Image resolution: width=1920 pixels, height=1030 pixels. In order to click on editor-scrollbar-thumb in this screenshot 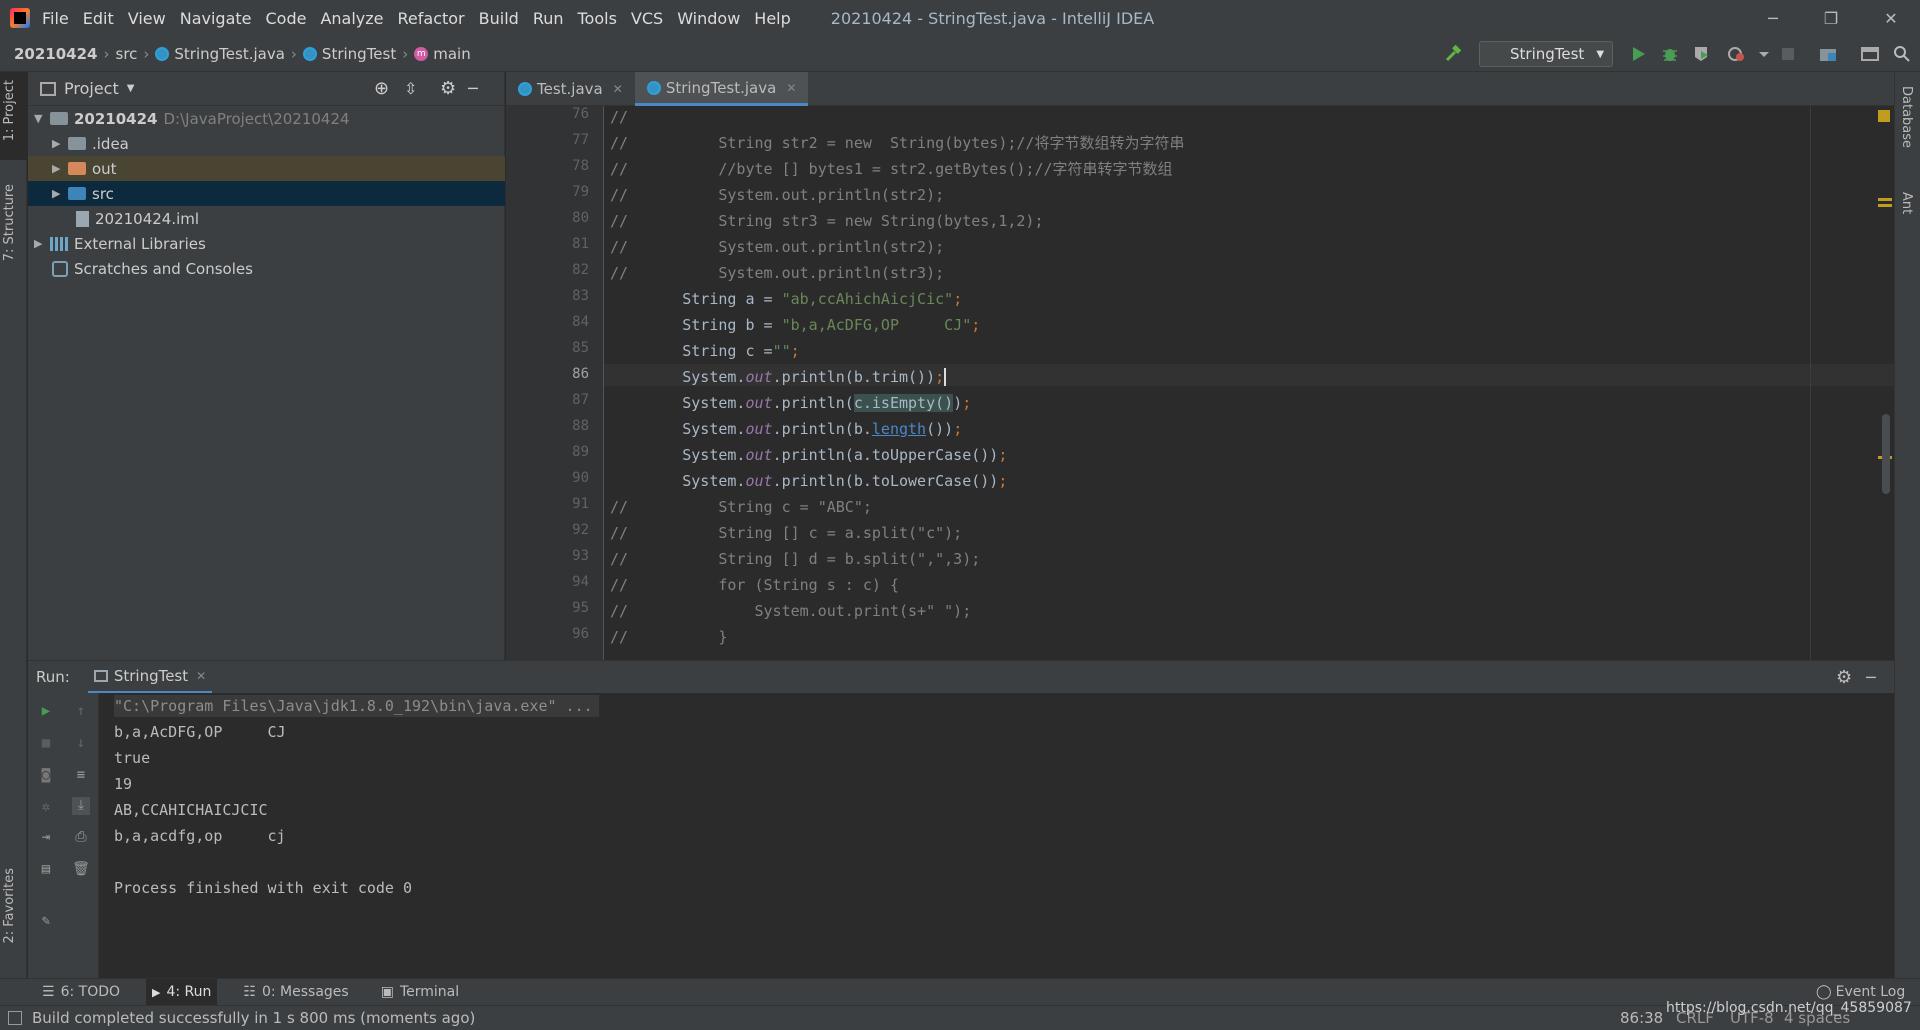, I will do `click(1886, 454)`.